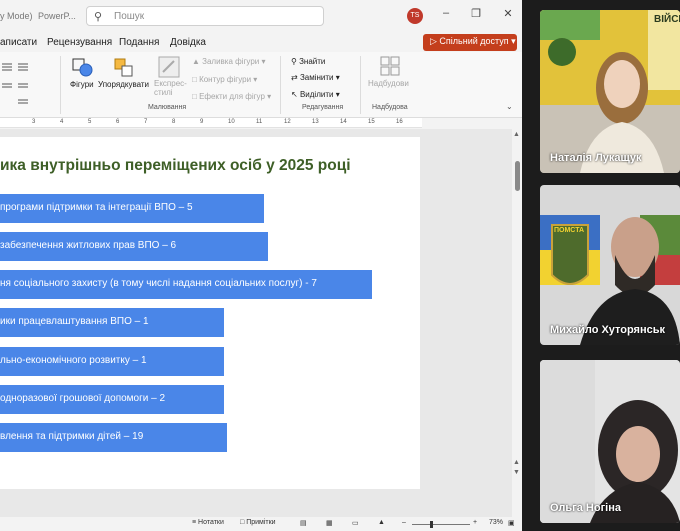  Describe the element at coordinates (390, 107) in the screenshot. I see `addins-group-label: Надбудова` at that location.